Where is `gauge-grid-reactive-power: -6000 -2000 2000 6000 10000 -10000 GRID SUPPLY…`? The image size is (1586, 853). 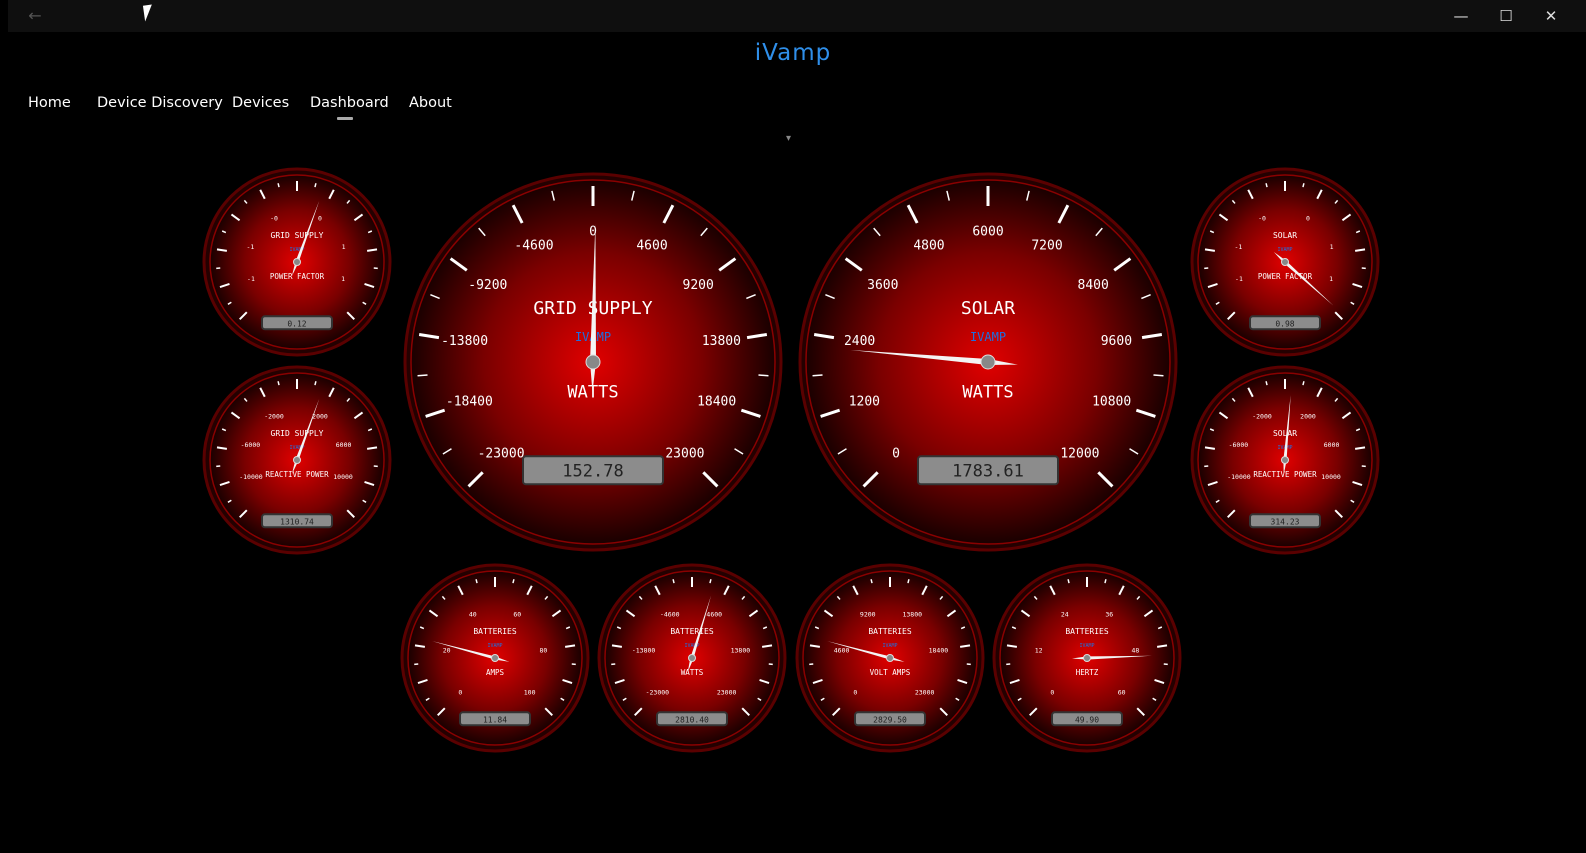
gauge-grid-reactive-power: -6000 -2000 2000 6000 10000 -10000 GRID SUPPLY… is located at coordinates (297, 460).